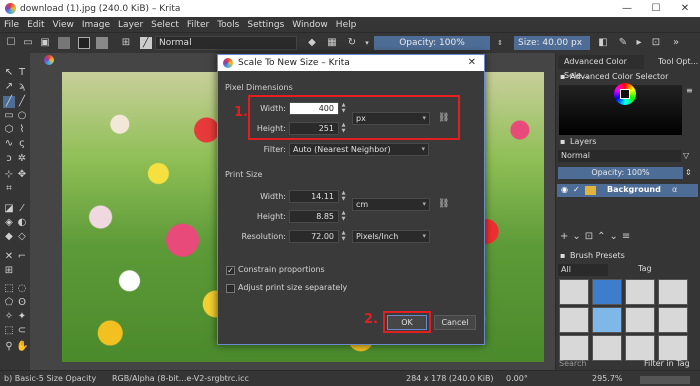  I want to click on menu-image: Image, so click(96, 25).